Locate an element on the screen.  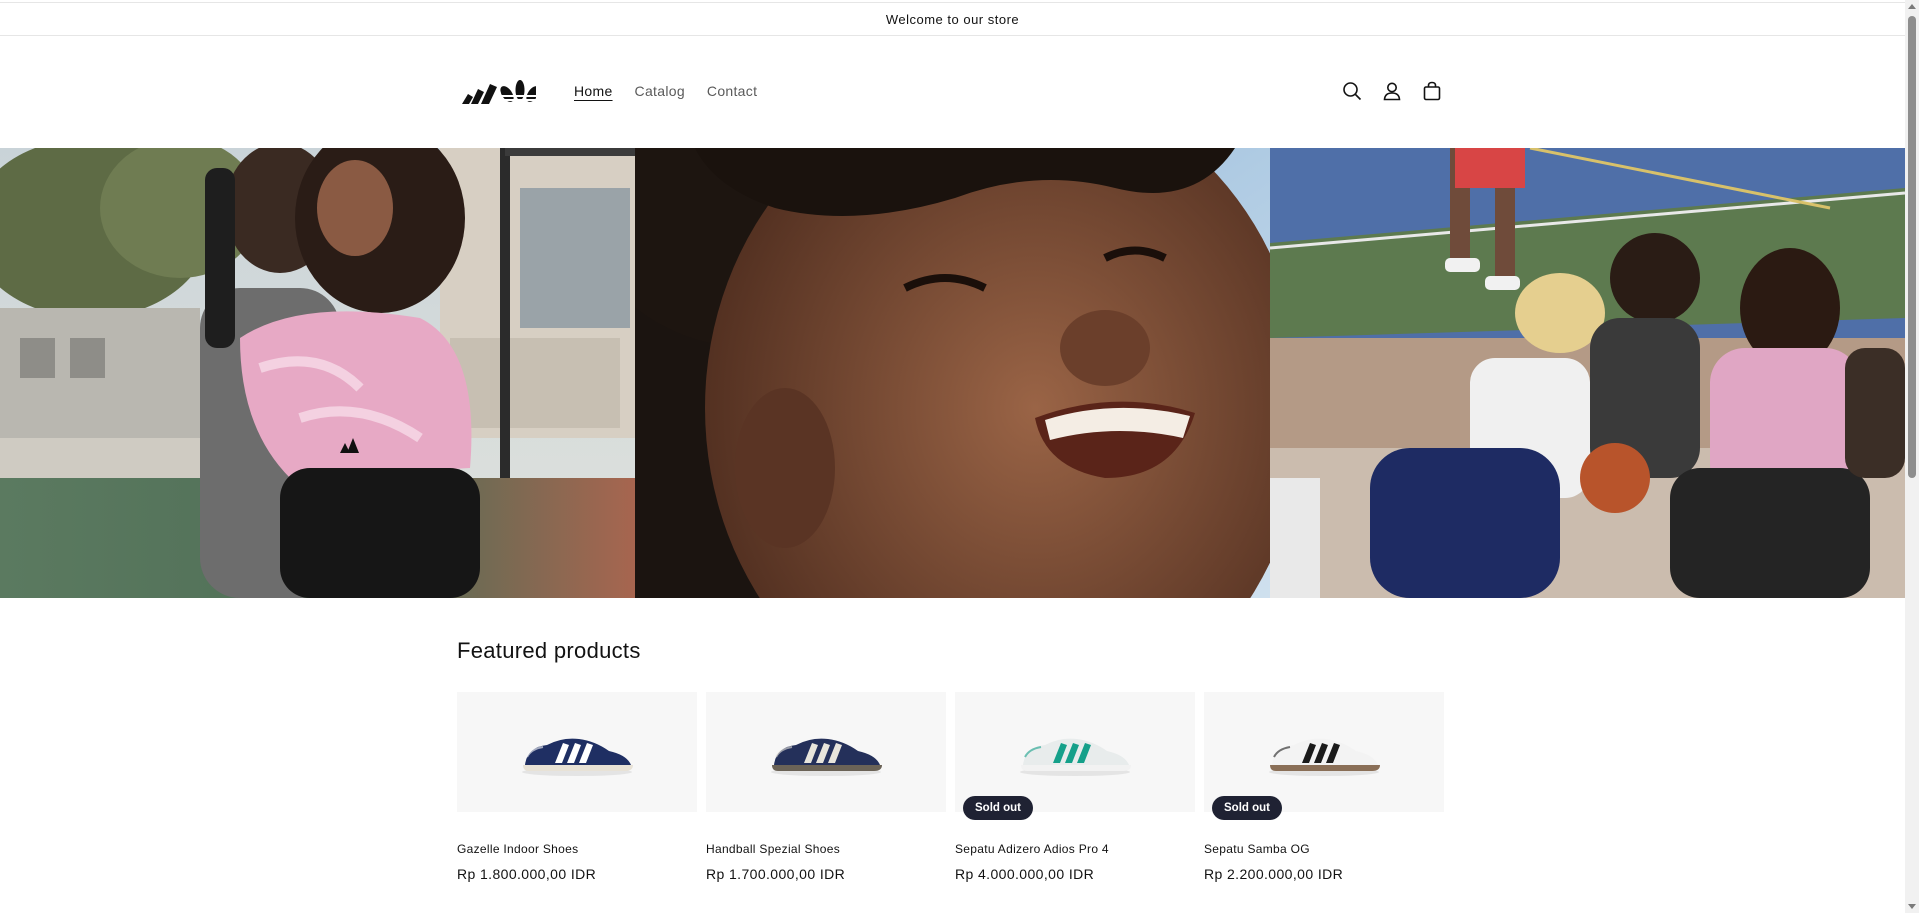
product-name: Handball Spezial Shoes is located at coordinates (826, 849).